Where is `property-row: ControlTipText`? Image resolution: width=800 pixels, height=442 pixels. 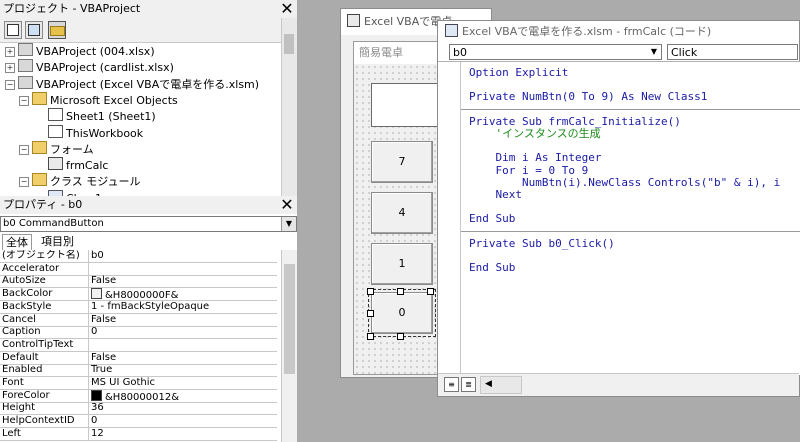
property-row: ControlTipText is located at coordinates (138, 345).